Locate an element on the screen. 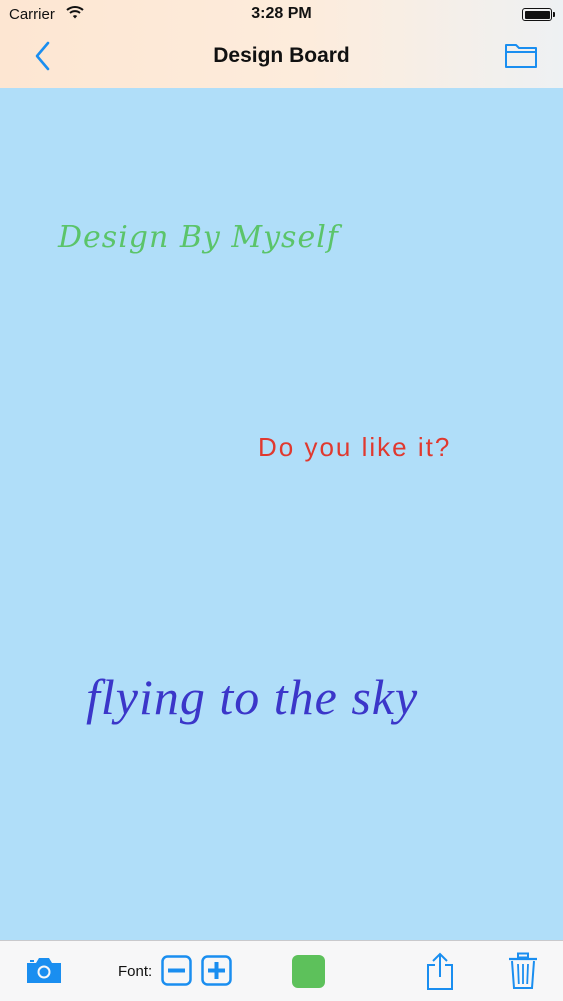  battery-level is located at coordinates (537, 14).